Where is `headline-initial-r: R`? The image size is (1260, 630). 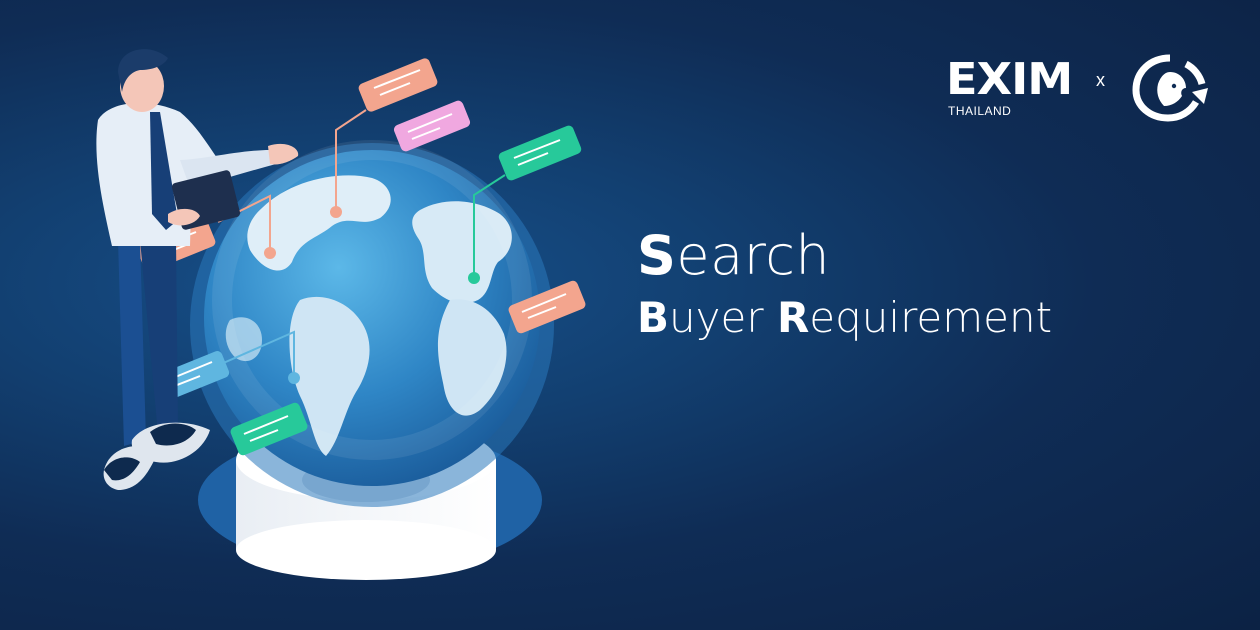 headline-initial-r: R is located at coordinates (793, 317).